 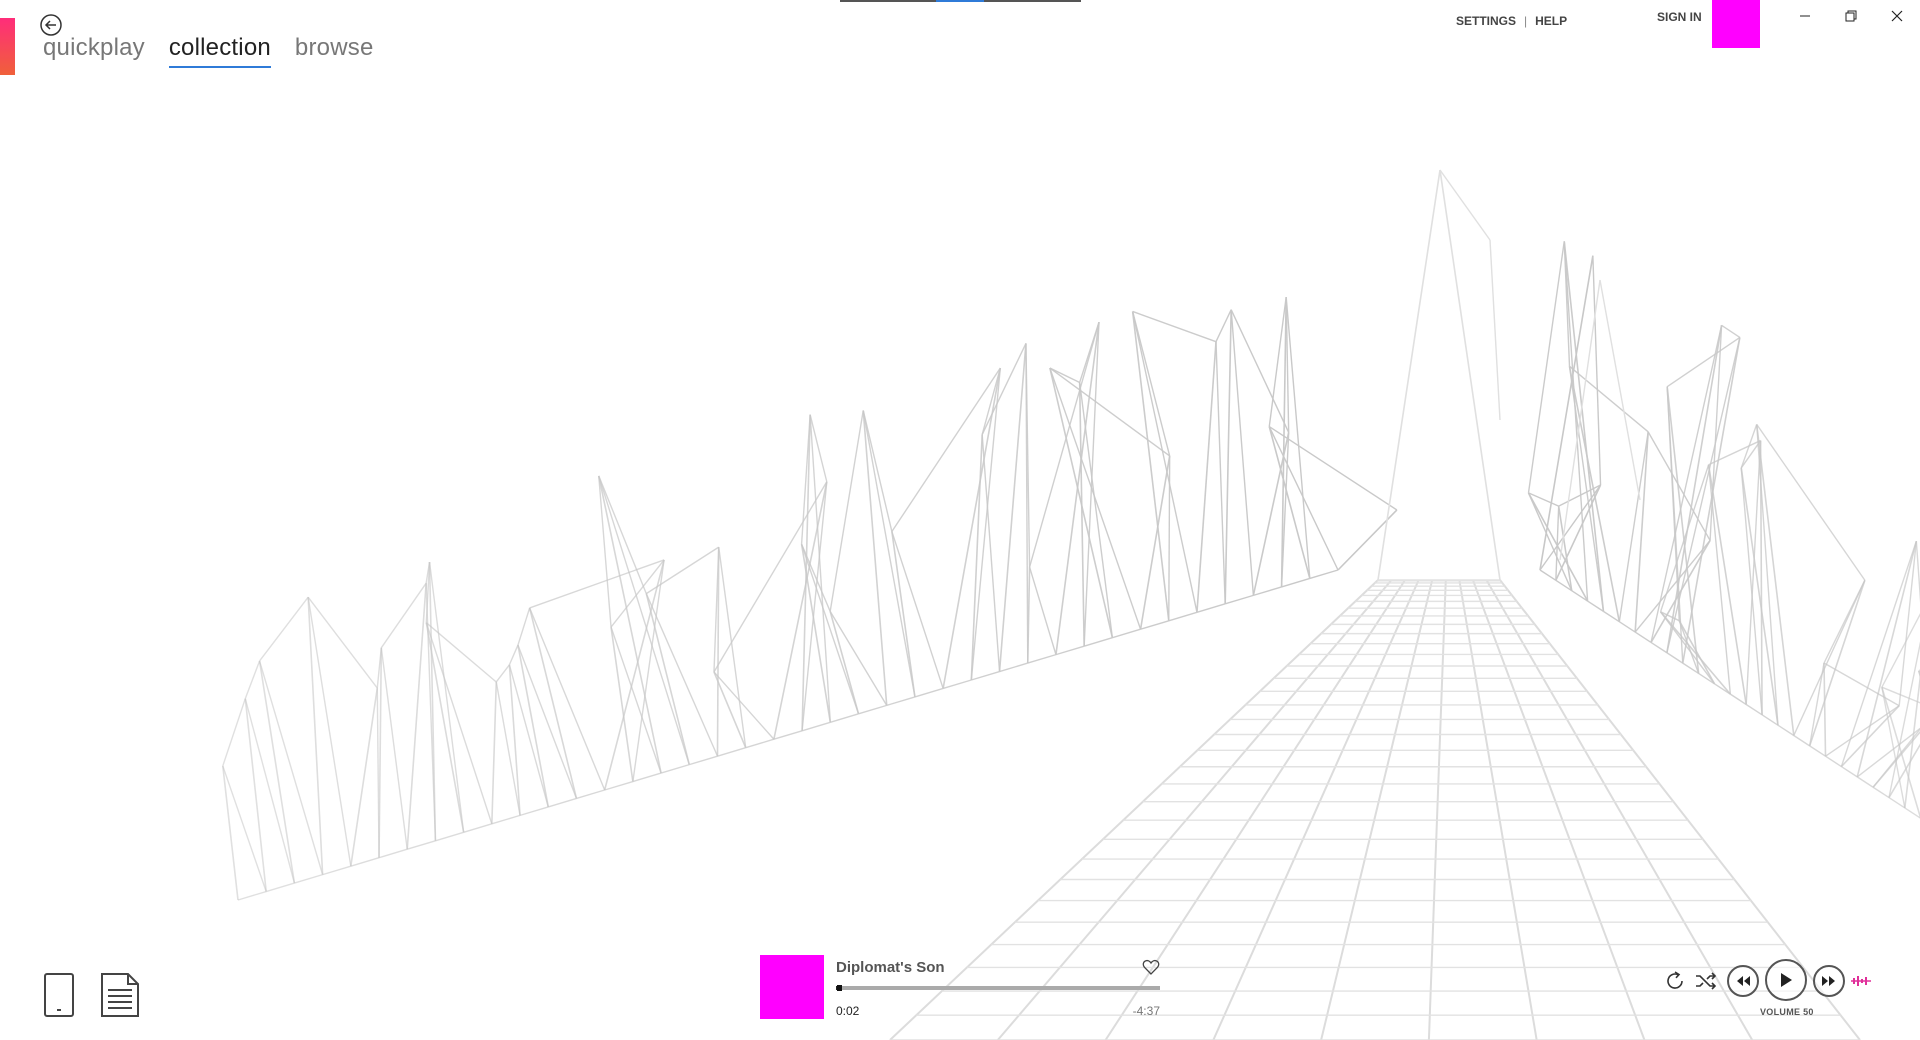 I want to click on now-playing-panel: Diplomat's Son 0:02 -4:37, so click(x=960, y=987).